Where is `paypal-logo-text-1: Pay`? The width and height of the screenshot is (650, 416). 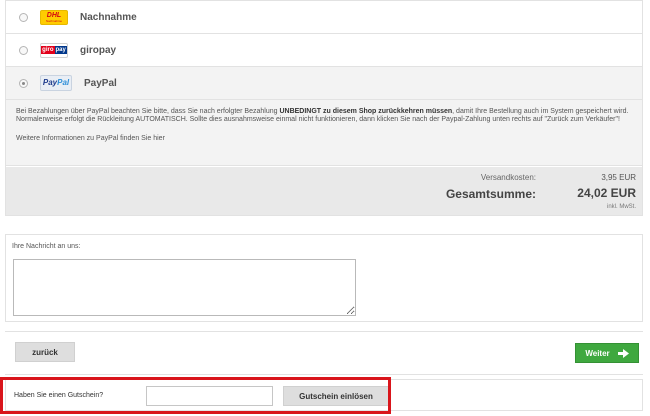
paypal-logo-text-1: Pay is located at coordinates (50, 82).